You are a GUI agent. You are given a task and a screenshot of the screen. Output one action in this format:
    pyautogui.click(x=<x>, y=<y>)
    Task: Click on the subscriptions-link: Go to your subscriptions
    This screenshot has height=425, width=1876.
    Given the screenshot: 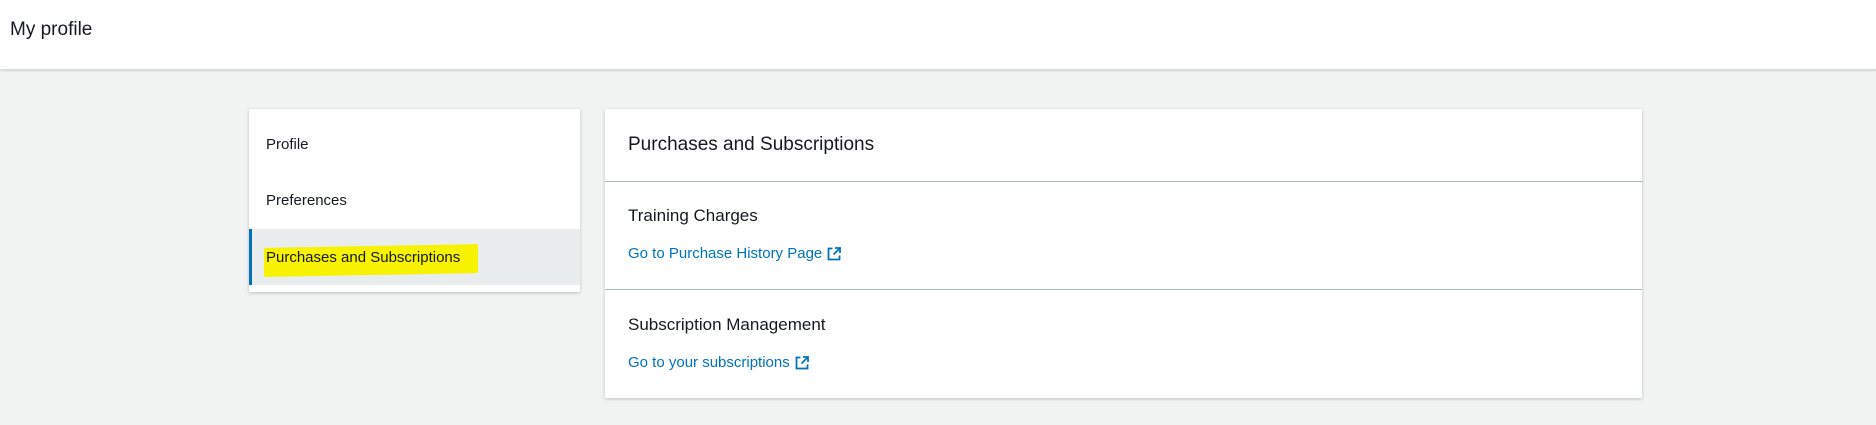 What is the action you would take?
    pyautogui.click(x=719, y=362)
    